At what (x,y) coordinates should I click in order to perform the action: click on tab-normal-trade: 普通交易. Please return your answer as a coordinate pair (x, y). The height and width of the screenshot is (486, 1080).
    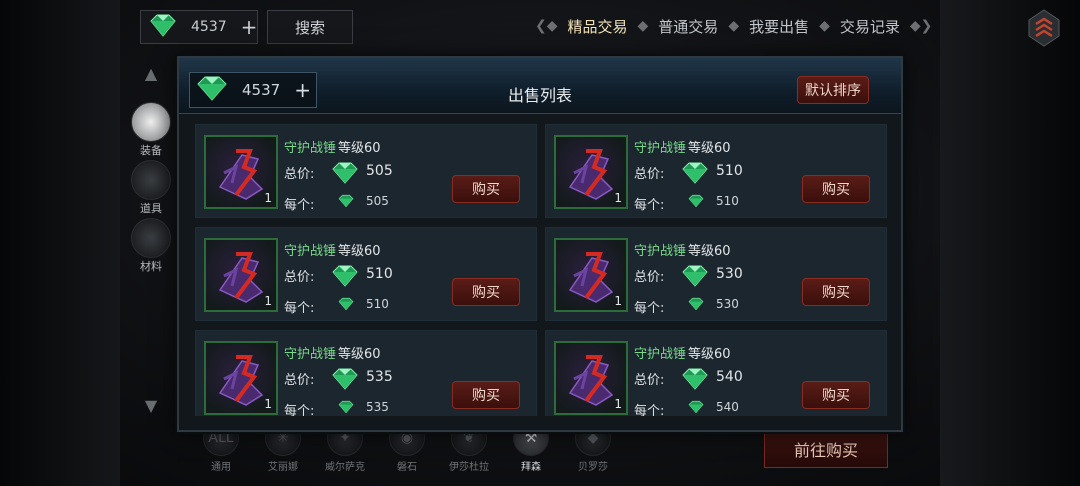
    Looking at the image, I should click on (688, 26).